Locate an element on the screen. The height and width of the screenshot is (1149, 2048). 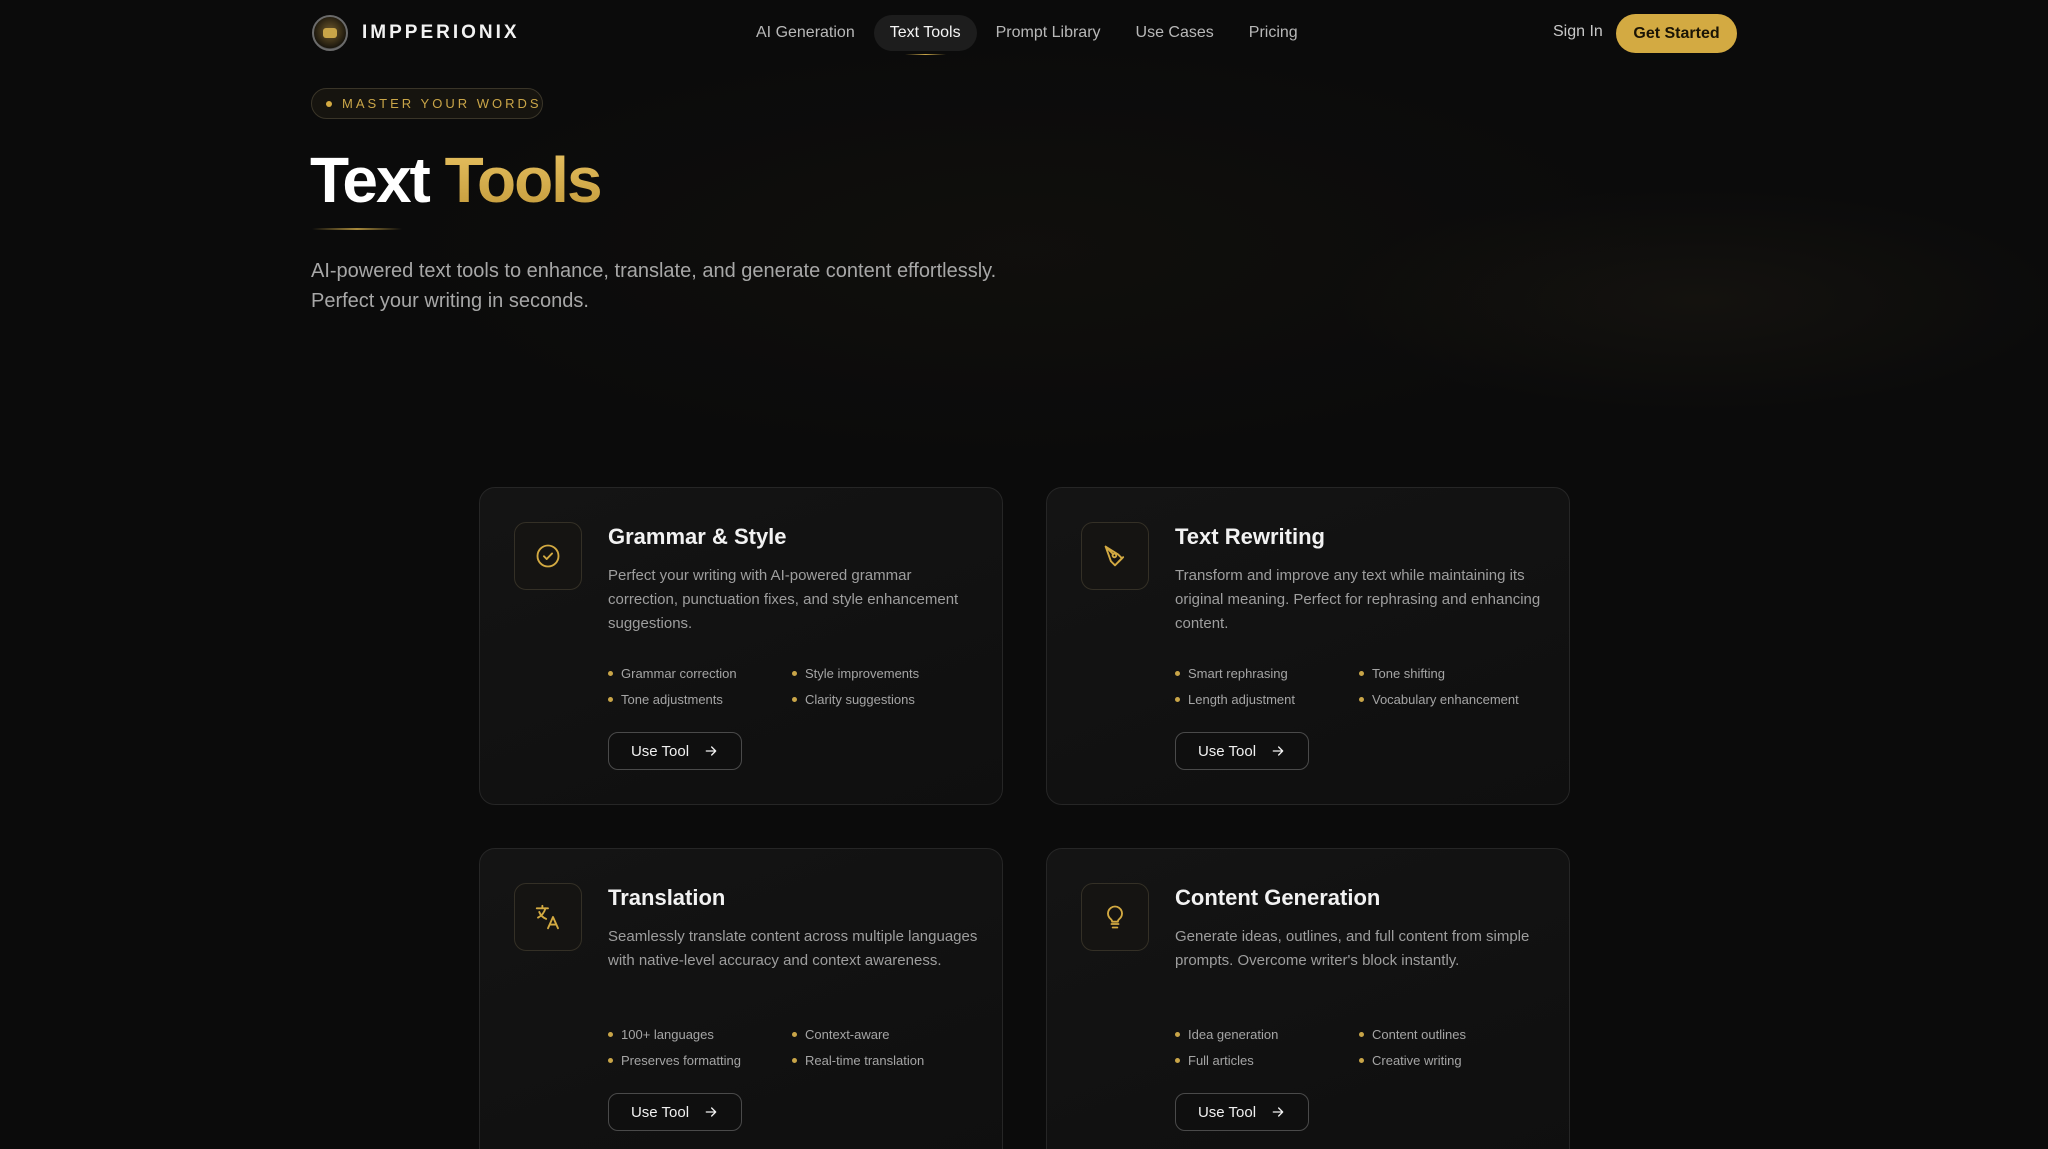
feature-label: Tone adjustments is located at coordinates (672, 699).